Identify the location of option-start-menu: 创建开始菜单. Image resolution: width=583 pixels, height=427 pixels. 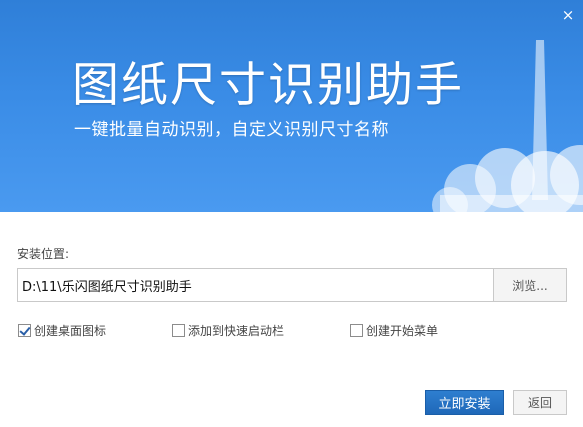
(394, 330).